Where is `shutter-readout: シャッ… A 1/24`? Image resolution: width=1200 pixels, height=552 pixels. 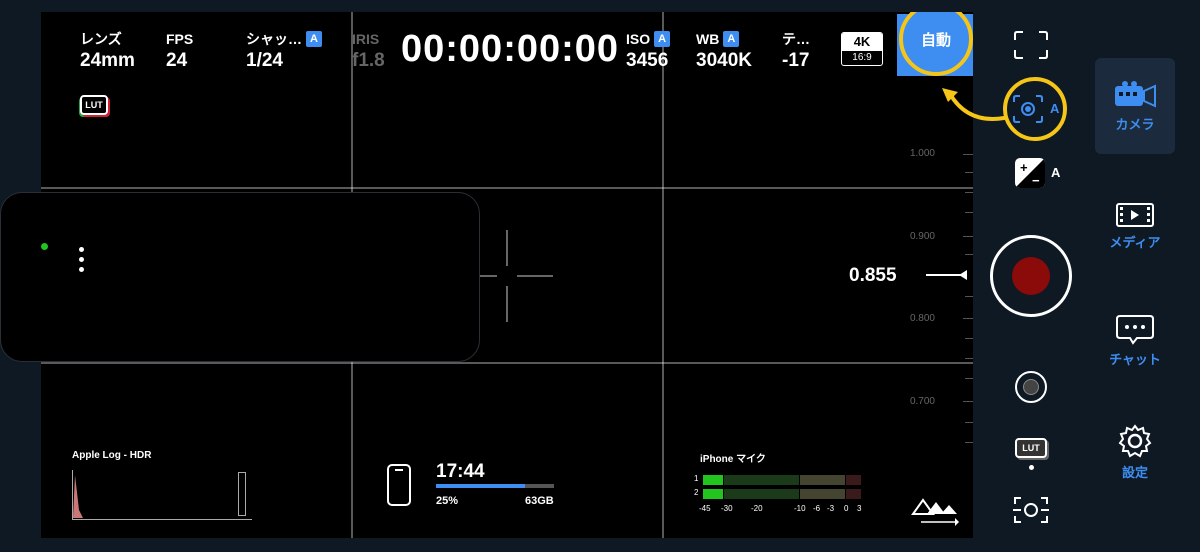
shutter-readout: シャッ… A 1/24 is located at coordinates (284, 51).